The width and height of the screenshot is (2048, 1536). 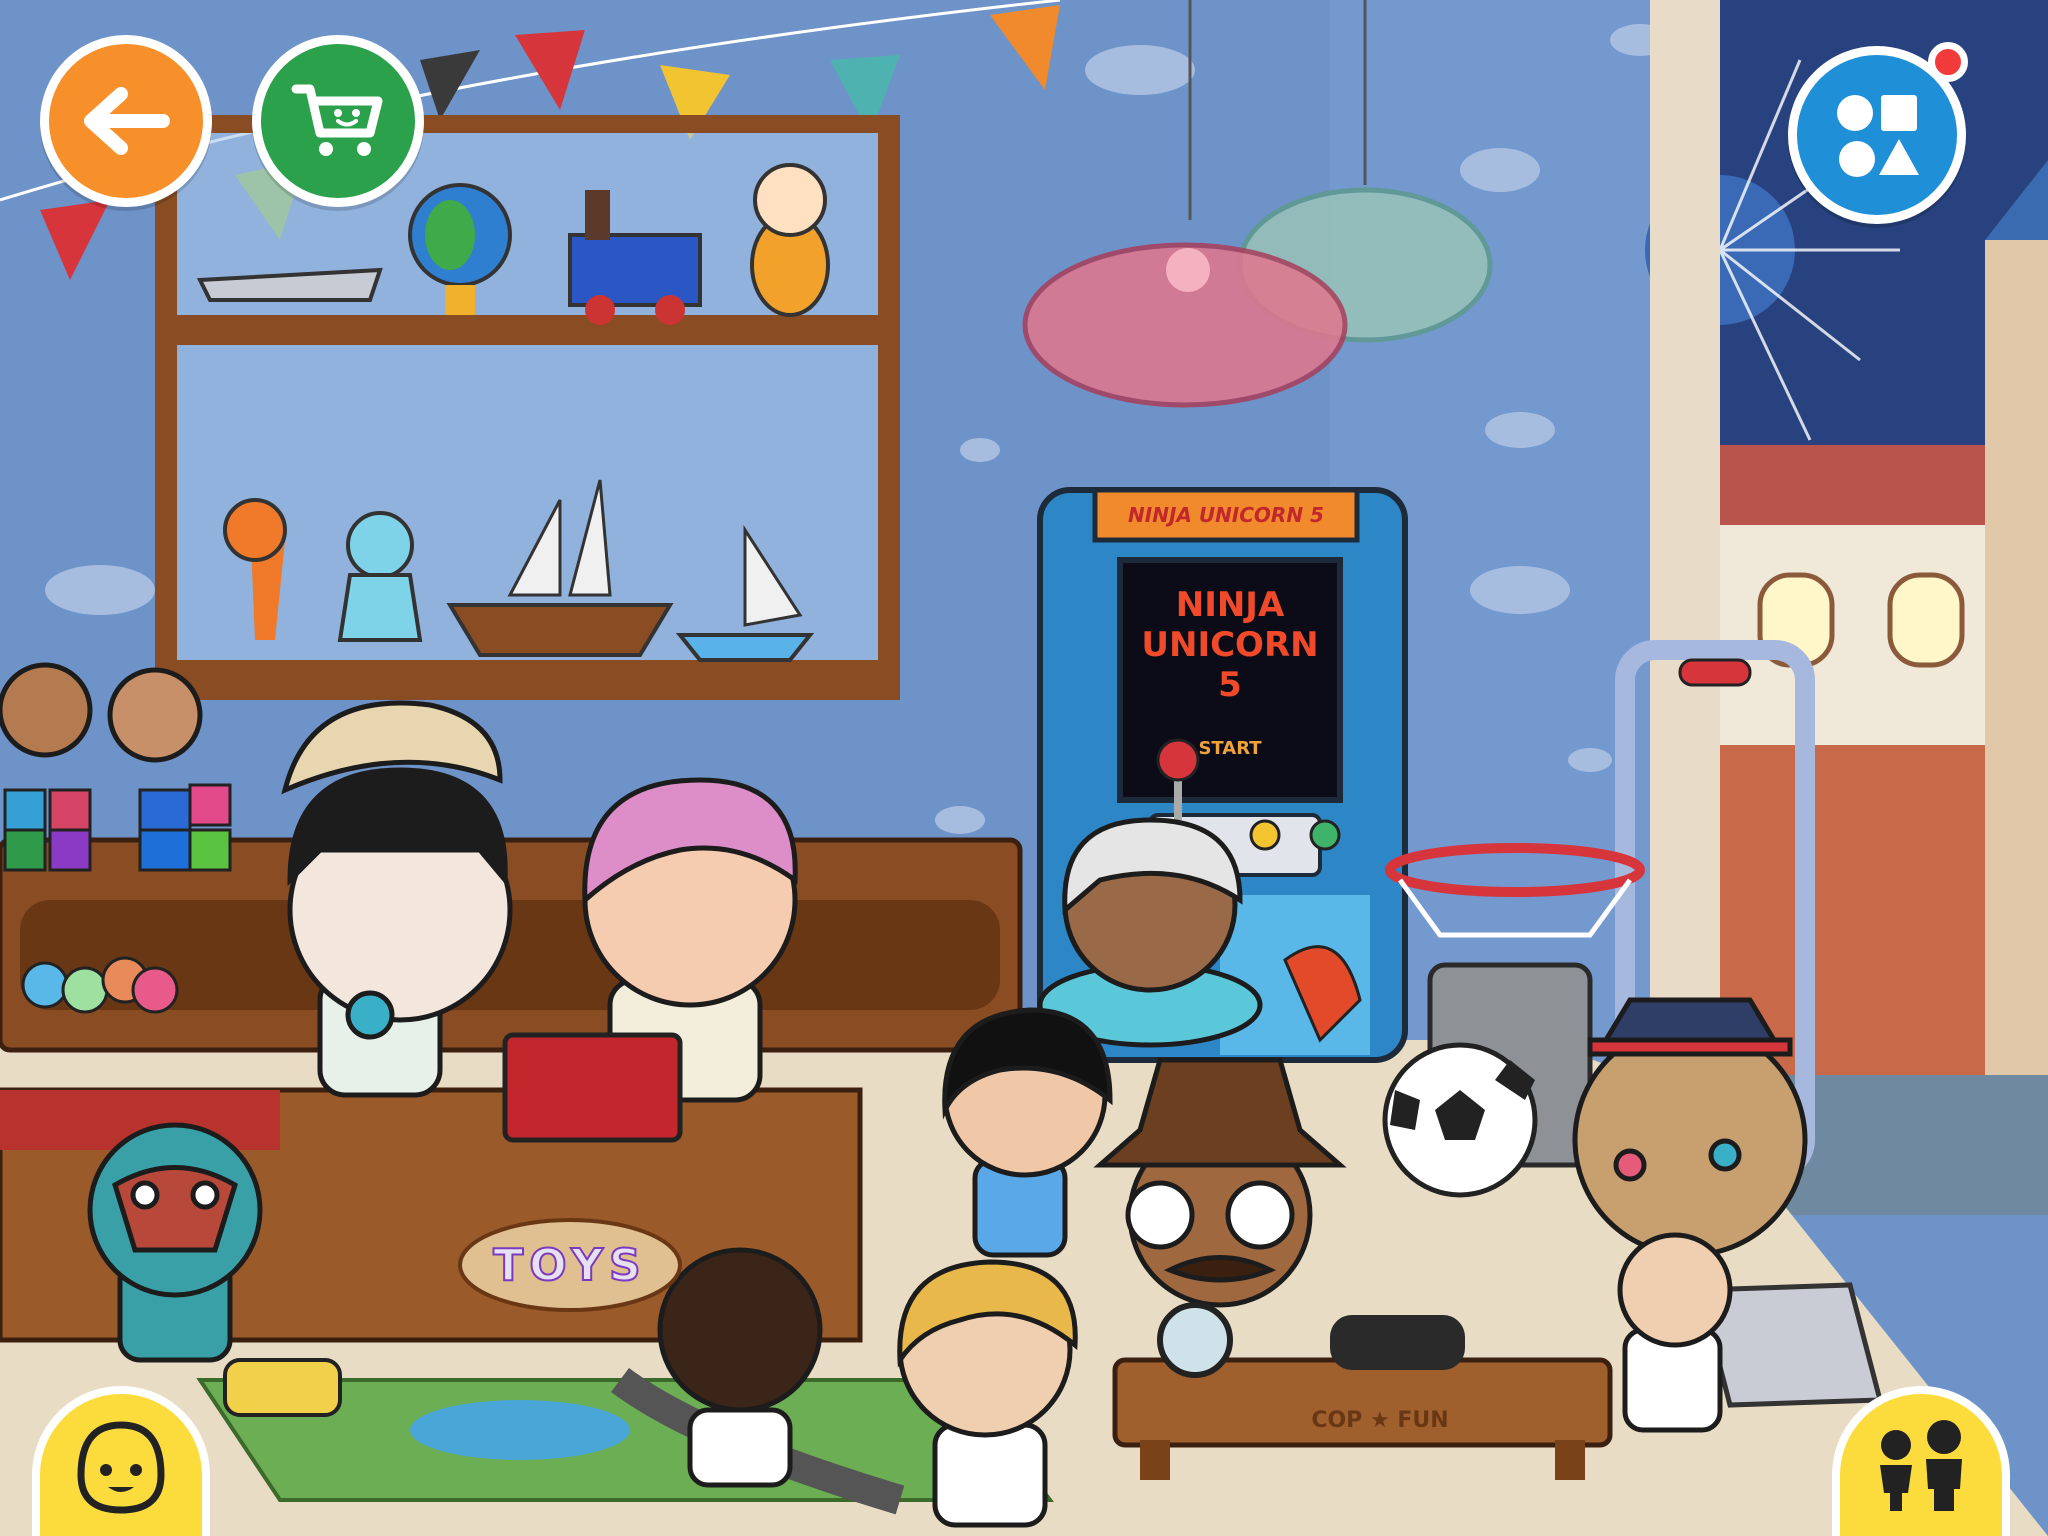 What do you see at coordinates (1948, 62) in the screenshot?
I see `notification-badge` at bounding box center [1948, 62].